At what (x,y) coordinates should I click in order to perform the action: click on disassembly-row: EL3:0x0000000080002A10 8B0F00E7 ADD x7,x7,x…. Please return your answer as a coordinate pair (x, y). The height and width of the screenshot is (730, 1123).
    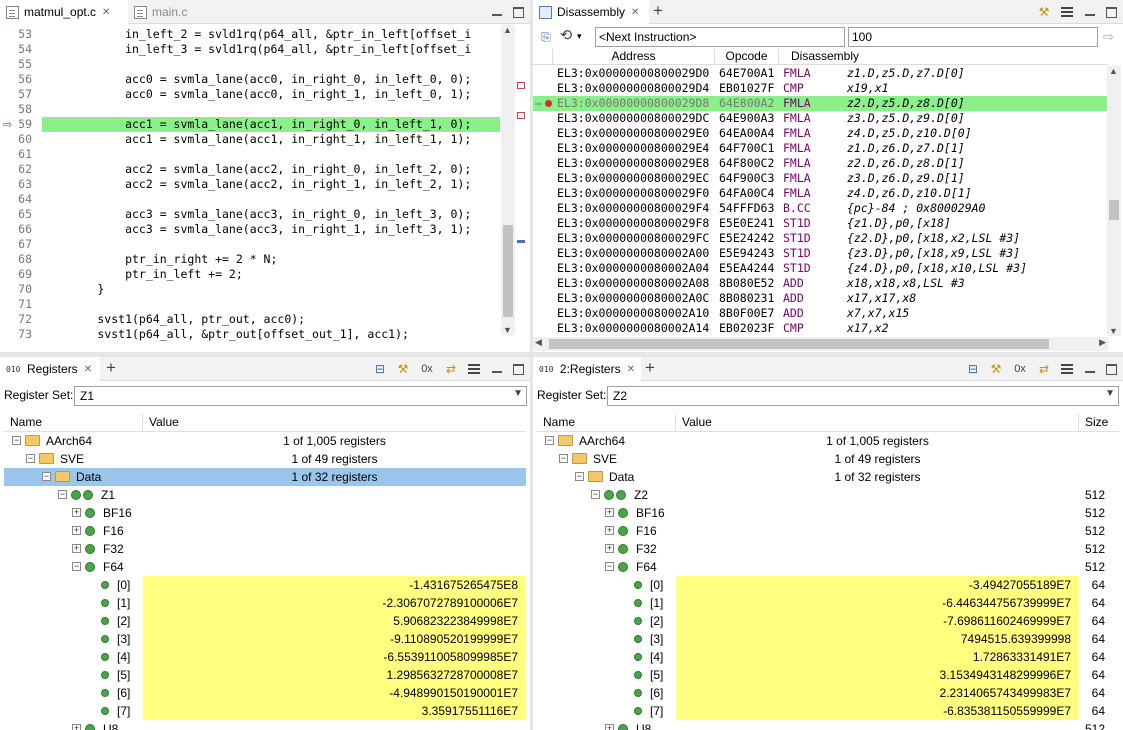
    Looking at the image, I should click on (820, 313).